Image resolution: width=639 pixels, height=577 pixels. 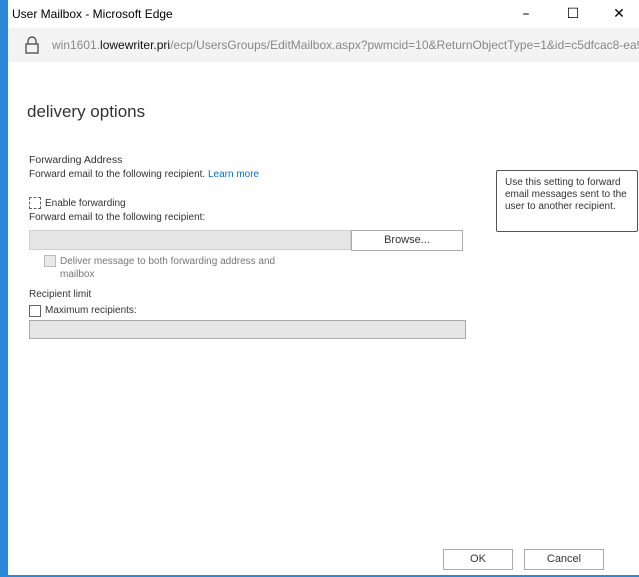 What do you see at coordinates (564, 559) in the screenshot?
I see `cancel-button: Cancel` at bounding box center [564, 559].